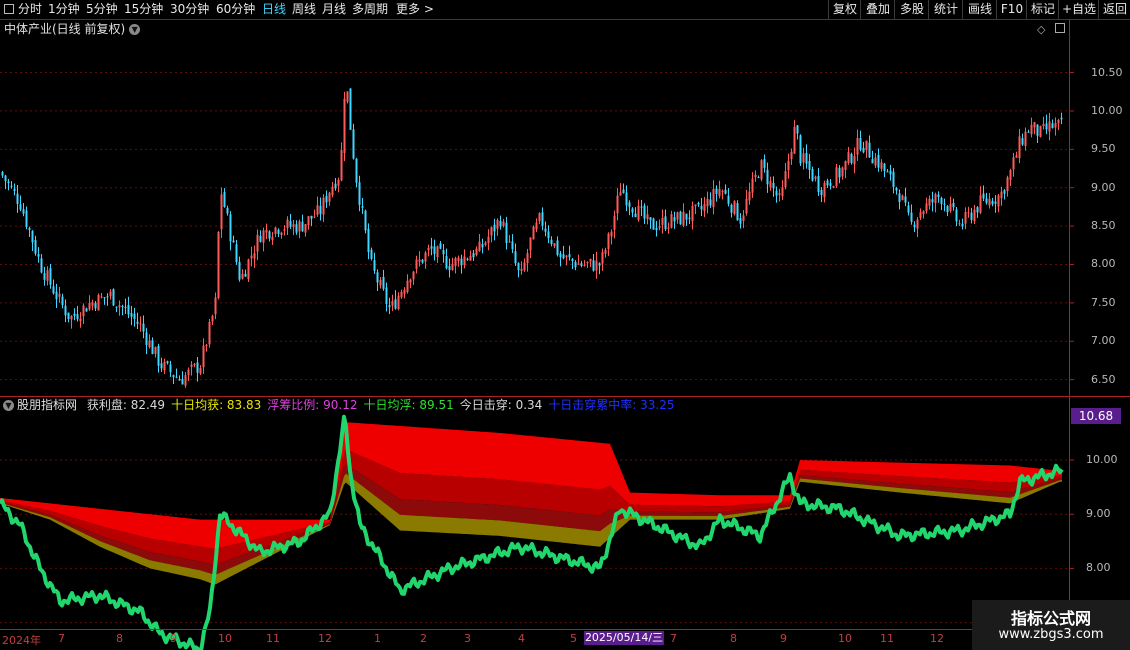 The image size is (1130, 650). Describe the element at coordinates (1098, 514) in the screenshot. I see `ind-ytick-1: 9.00` at that location.